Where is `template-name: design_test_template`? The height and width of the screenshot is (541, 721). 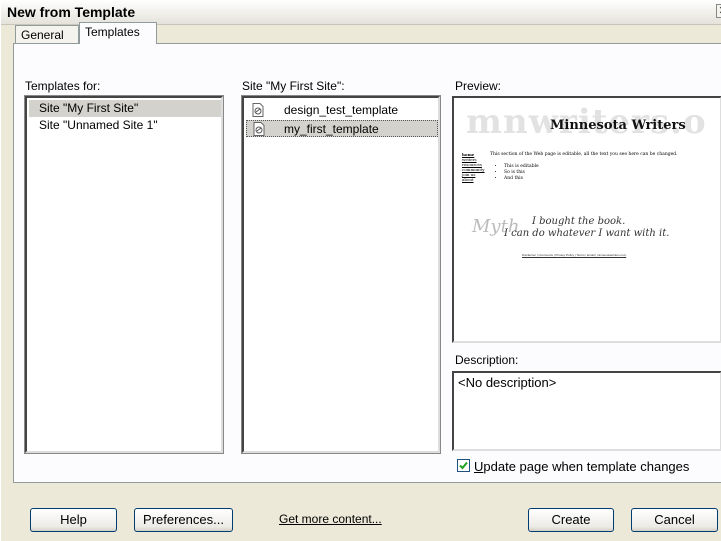
template-name: design_test_template is located at coordinates (341, 110).